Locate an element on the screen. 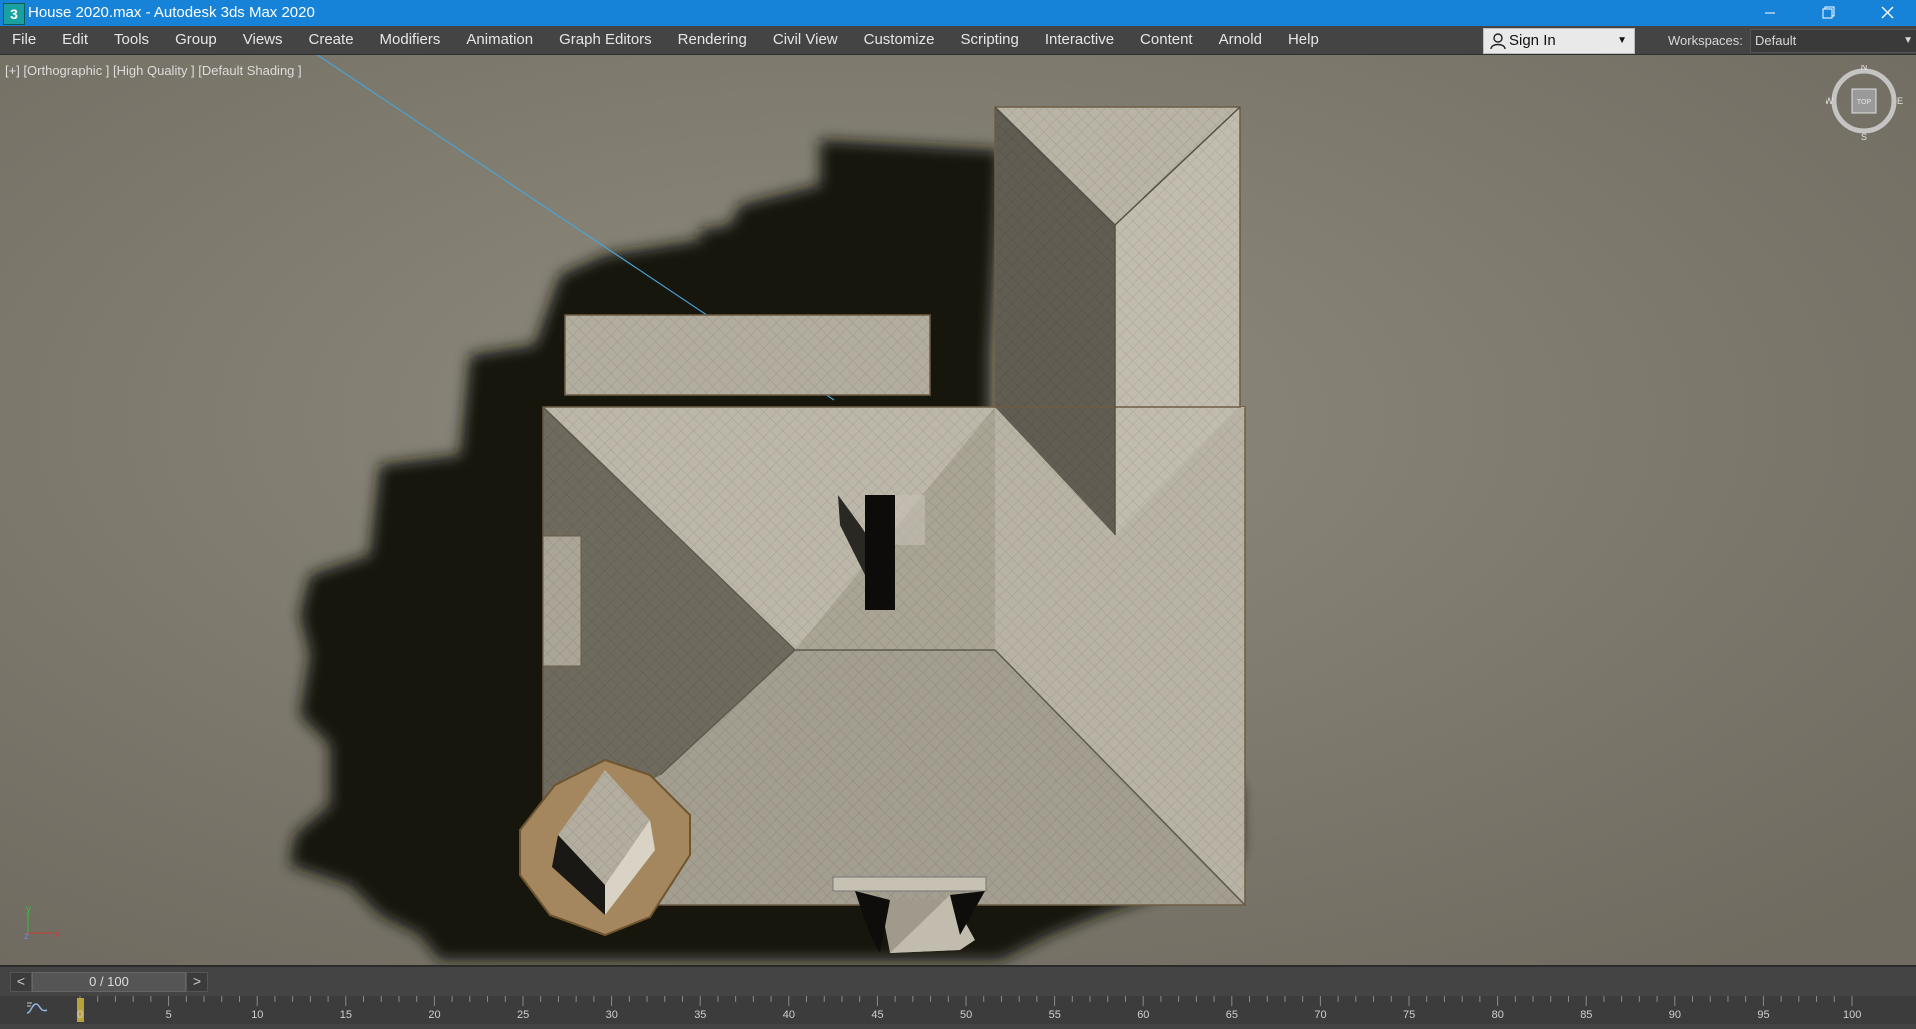 Image resolution: width=1916 pixels, height=1029 pixels. time-slider-frame: 0 / 100 is located at coordinates (109, 982).